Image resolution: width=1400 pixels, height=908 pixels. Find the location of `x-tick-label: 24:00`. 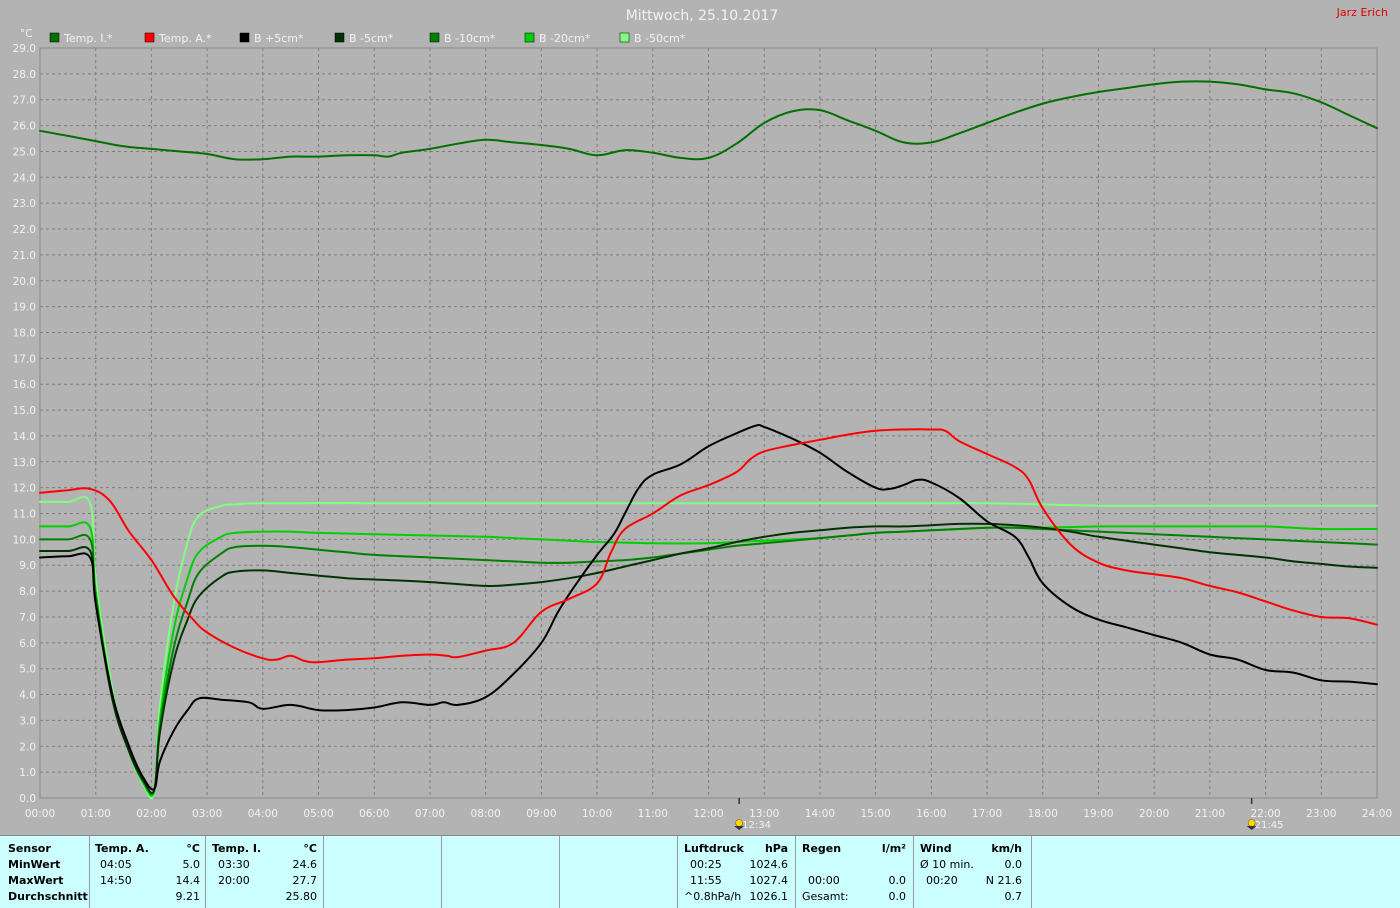

x-tick-label: 24:00 is located at coordinates (1377, 814).